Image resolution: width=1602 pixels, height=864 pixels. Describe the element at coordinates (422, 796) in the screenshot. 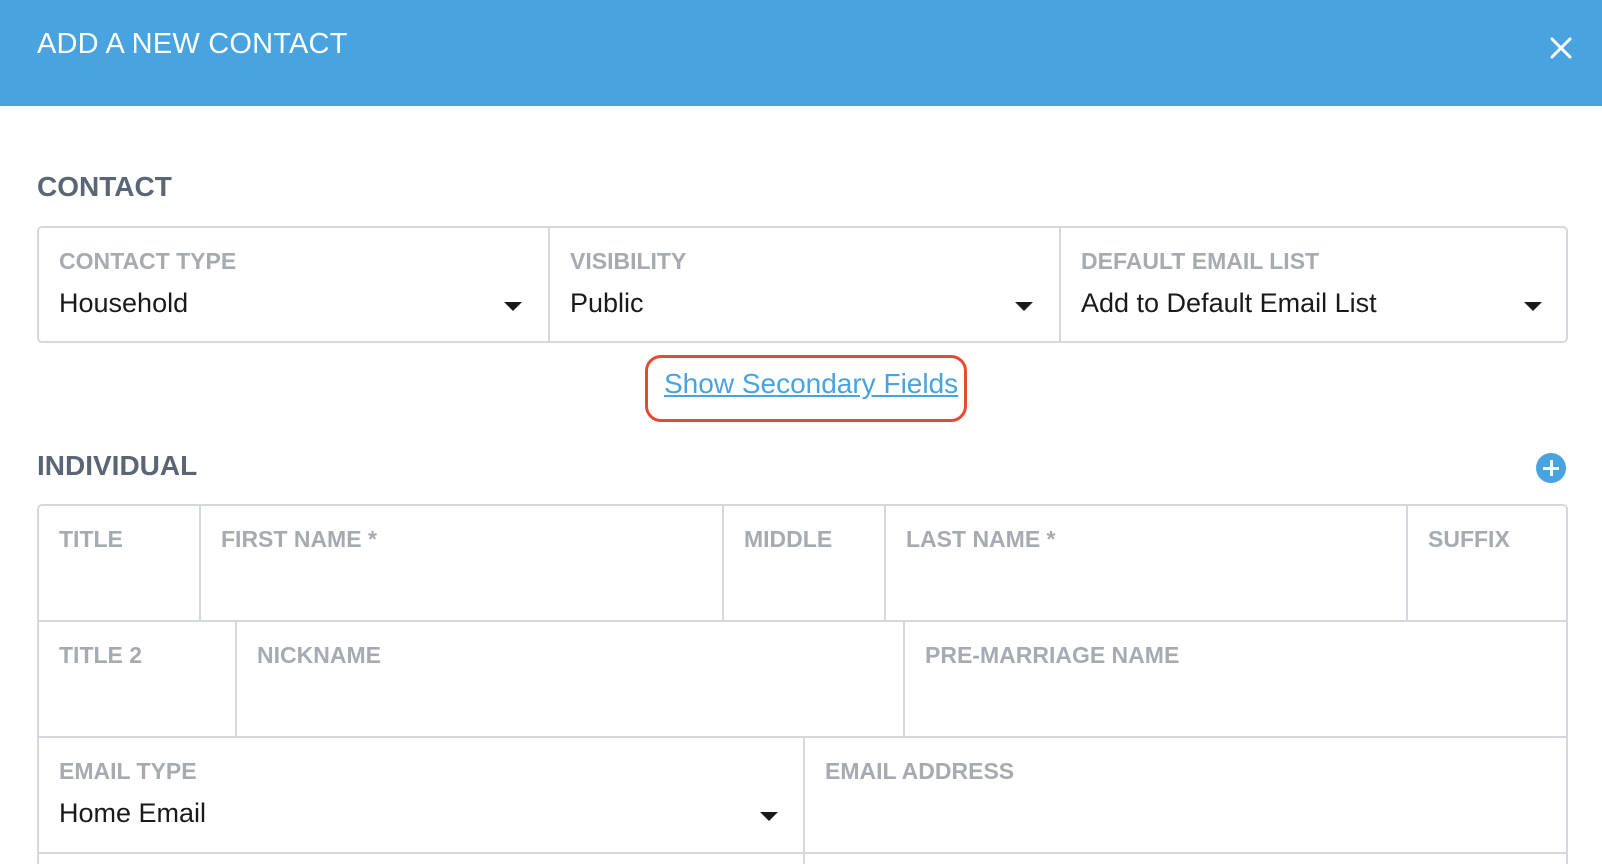

I see `email-type-select: EMAIL TYPE Home Email` at that location.